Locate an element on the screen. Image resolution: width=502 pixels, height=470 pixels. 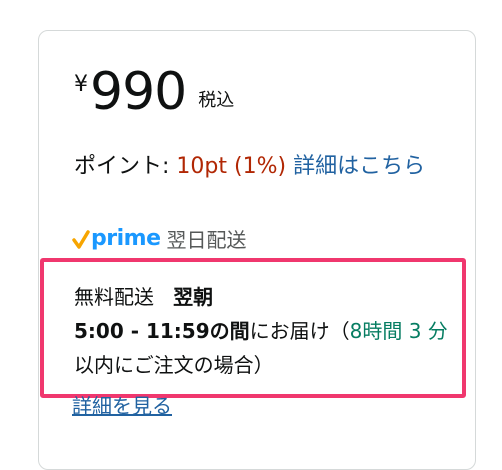
delivery-text-1: にお届け（ is located at coordinates (299, 331).